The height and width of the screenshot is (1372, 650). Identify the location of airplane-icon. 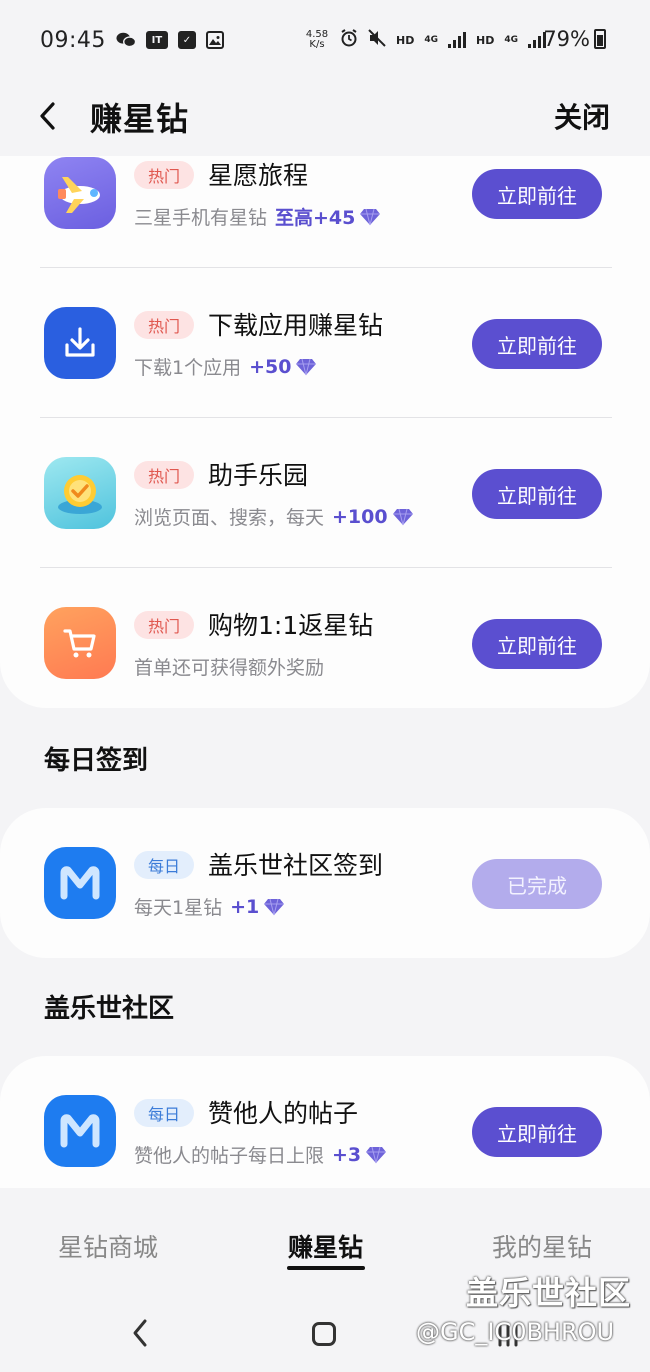
(80, 193).